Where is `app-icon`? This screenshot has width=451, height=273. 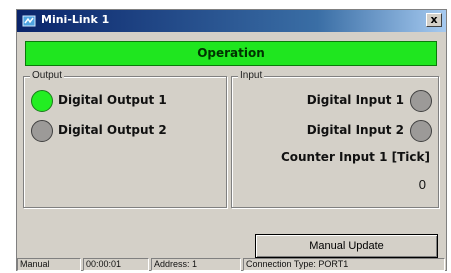
app-icon is located at coordinates (29, 21).